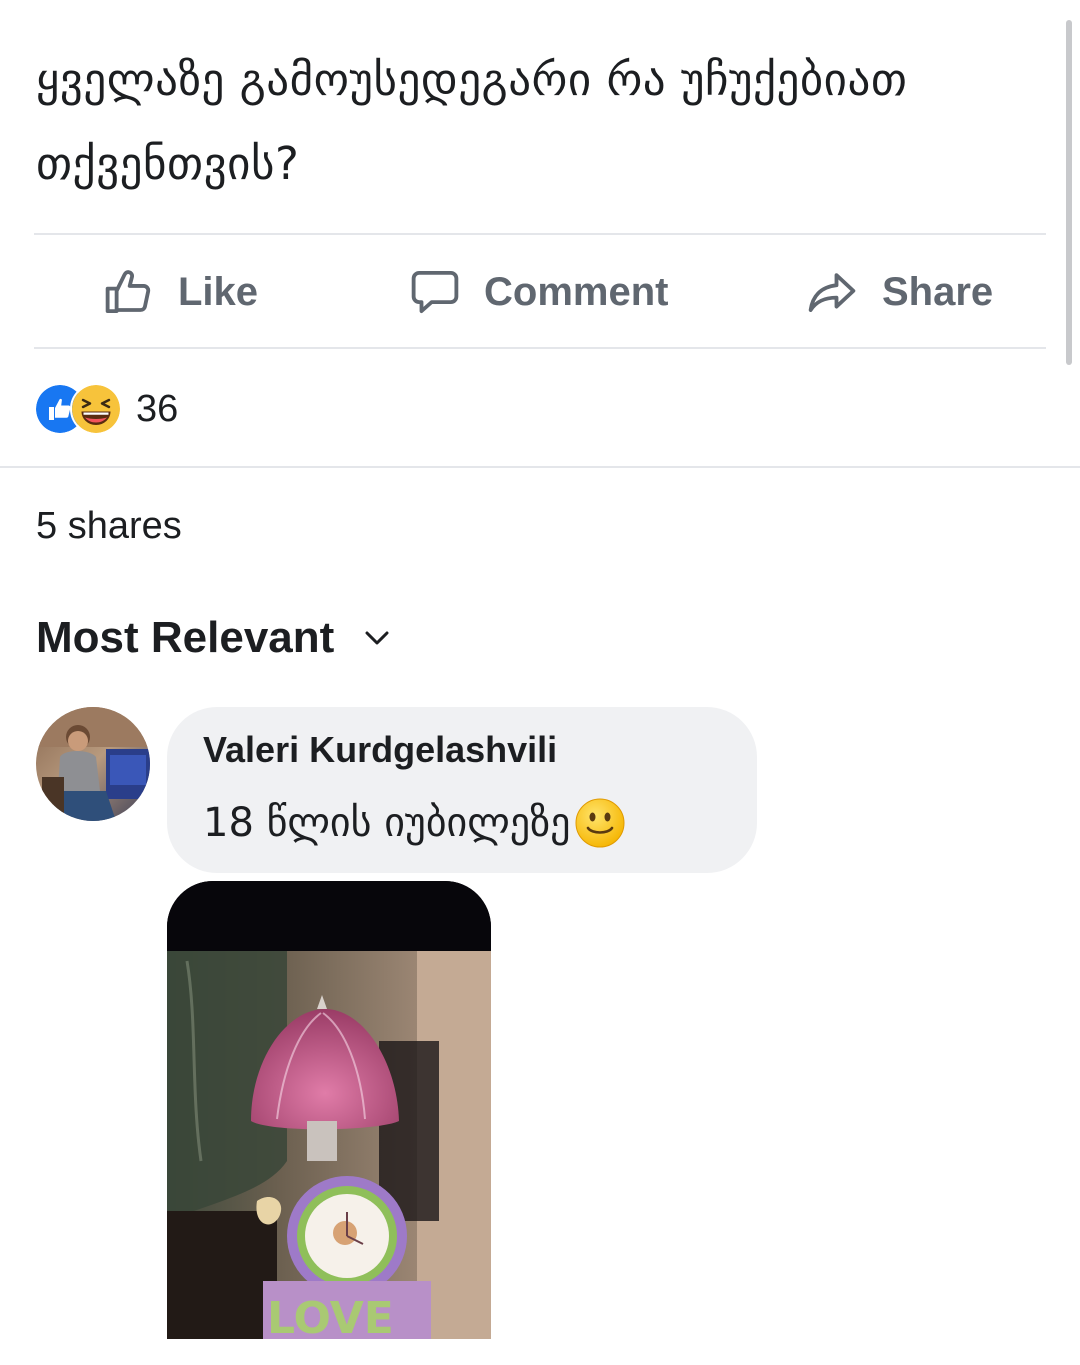 The image size is (1080, 1365). Describe the element at coordinates (109, 526) in the screenshot. I see `shares-count: 5 shares` at that location.